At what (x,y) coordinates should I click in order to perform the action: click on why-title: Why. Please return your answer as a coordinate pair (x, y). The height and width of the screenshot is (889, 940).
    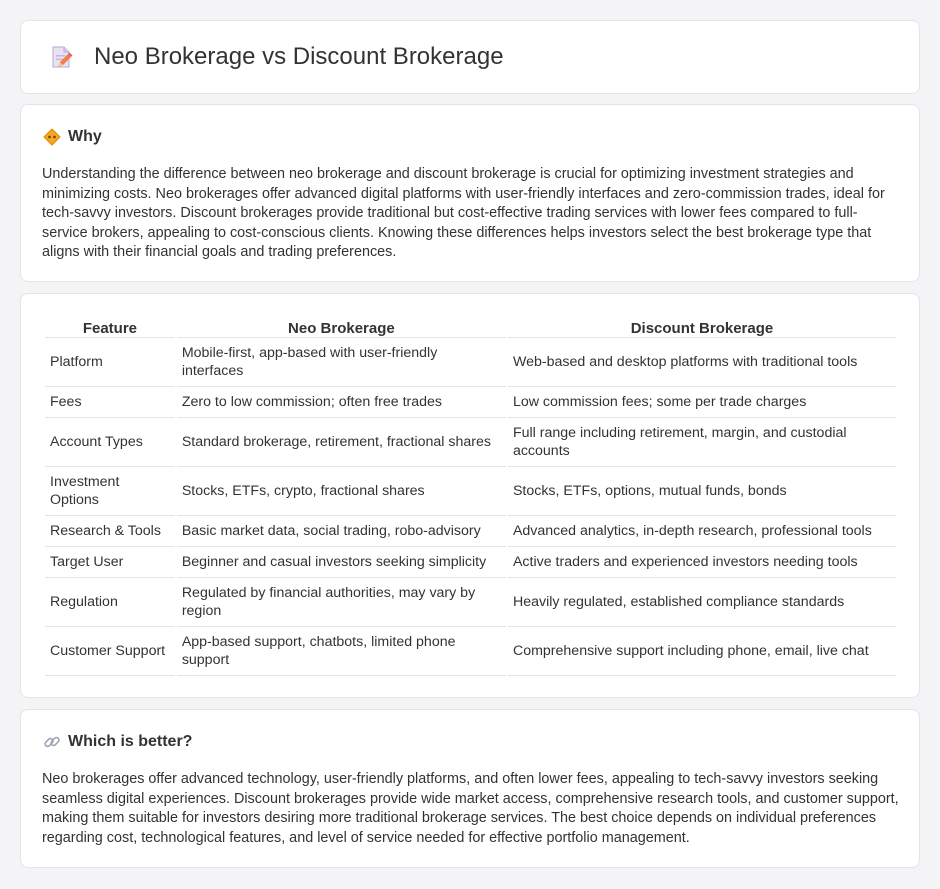
    Looking at the image, I should click on (85, 136).